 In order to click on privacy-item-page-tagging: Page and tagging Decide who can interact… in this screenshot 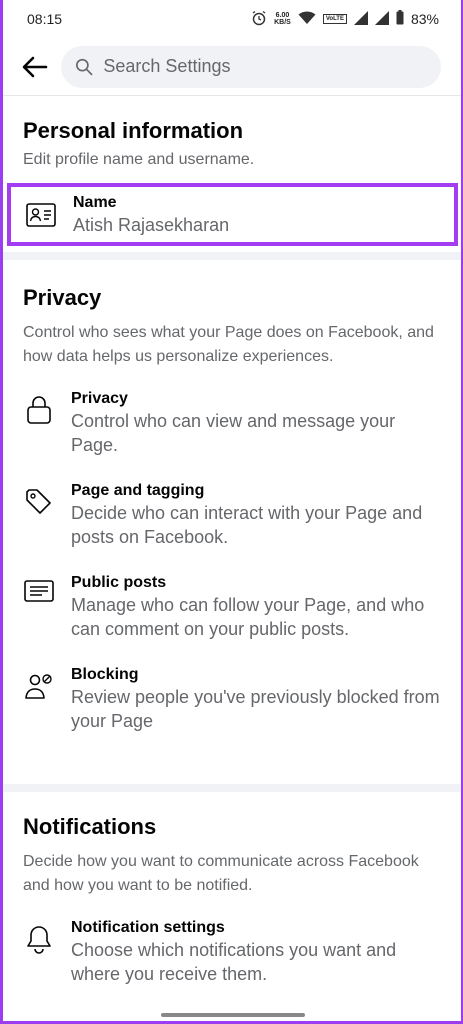, I will do `click(232, 515)`.